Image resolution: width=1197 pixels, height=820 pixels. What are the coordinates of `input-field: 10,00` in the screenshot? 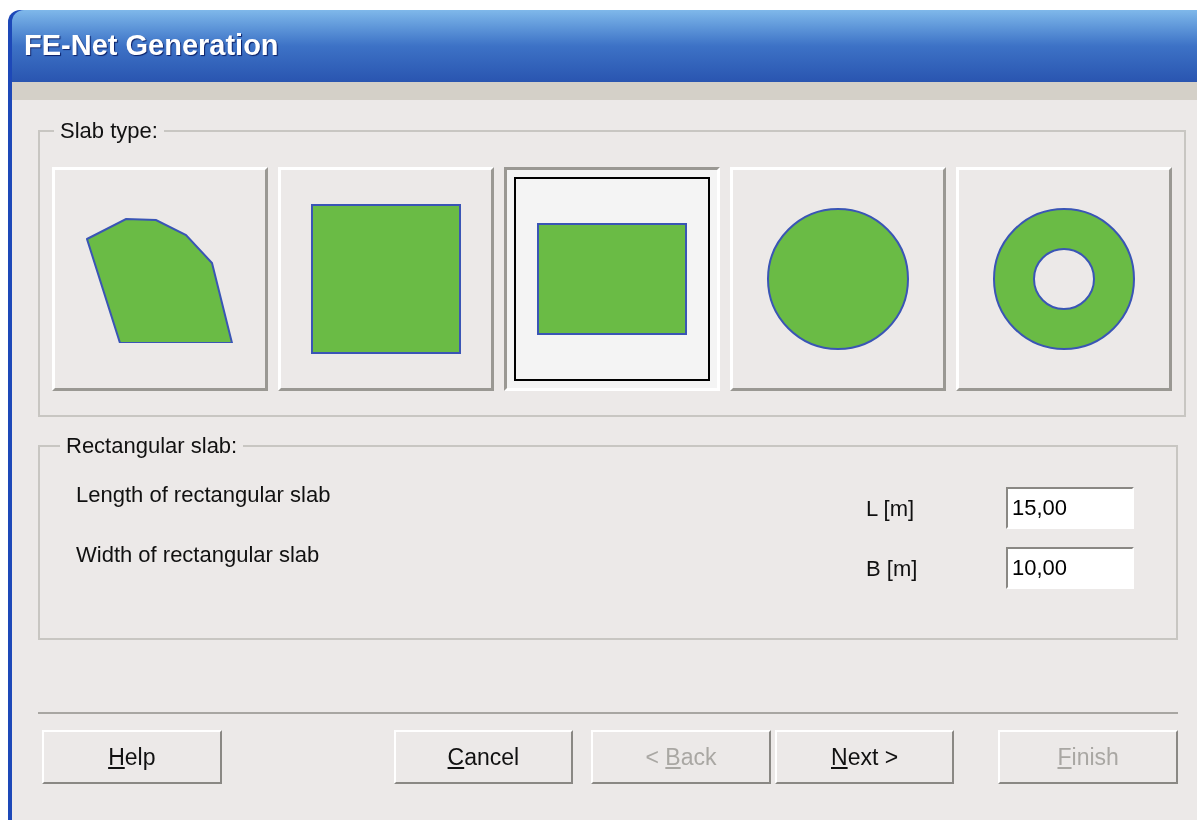 It's located at (1070, 568).